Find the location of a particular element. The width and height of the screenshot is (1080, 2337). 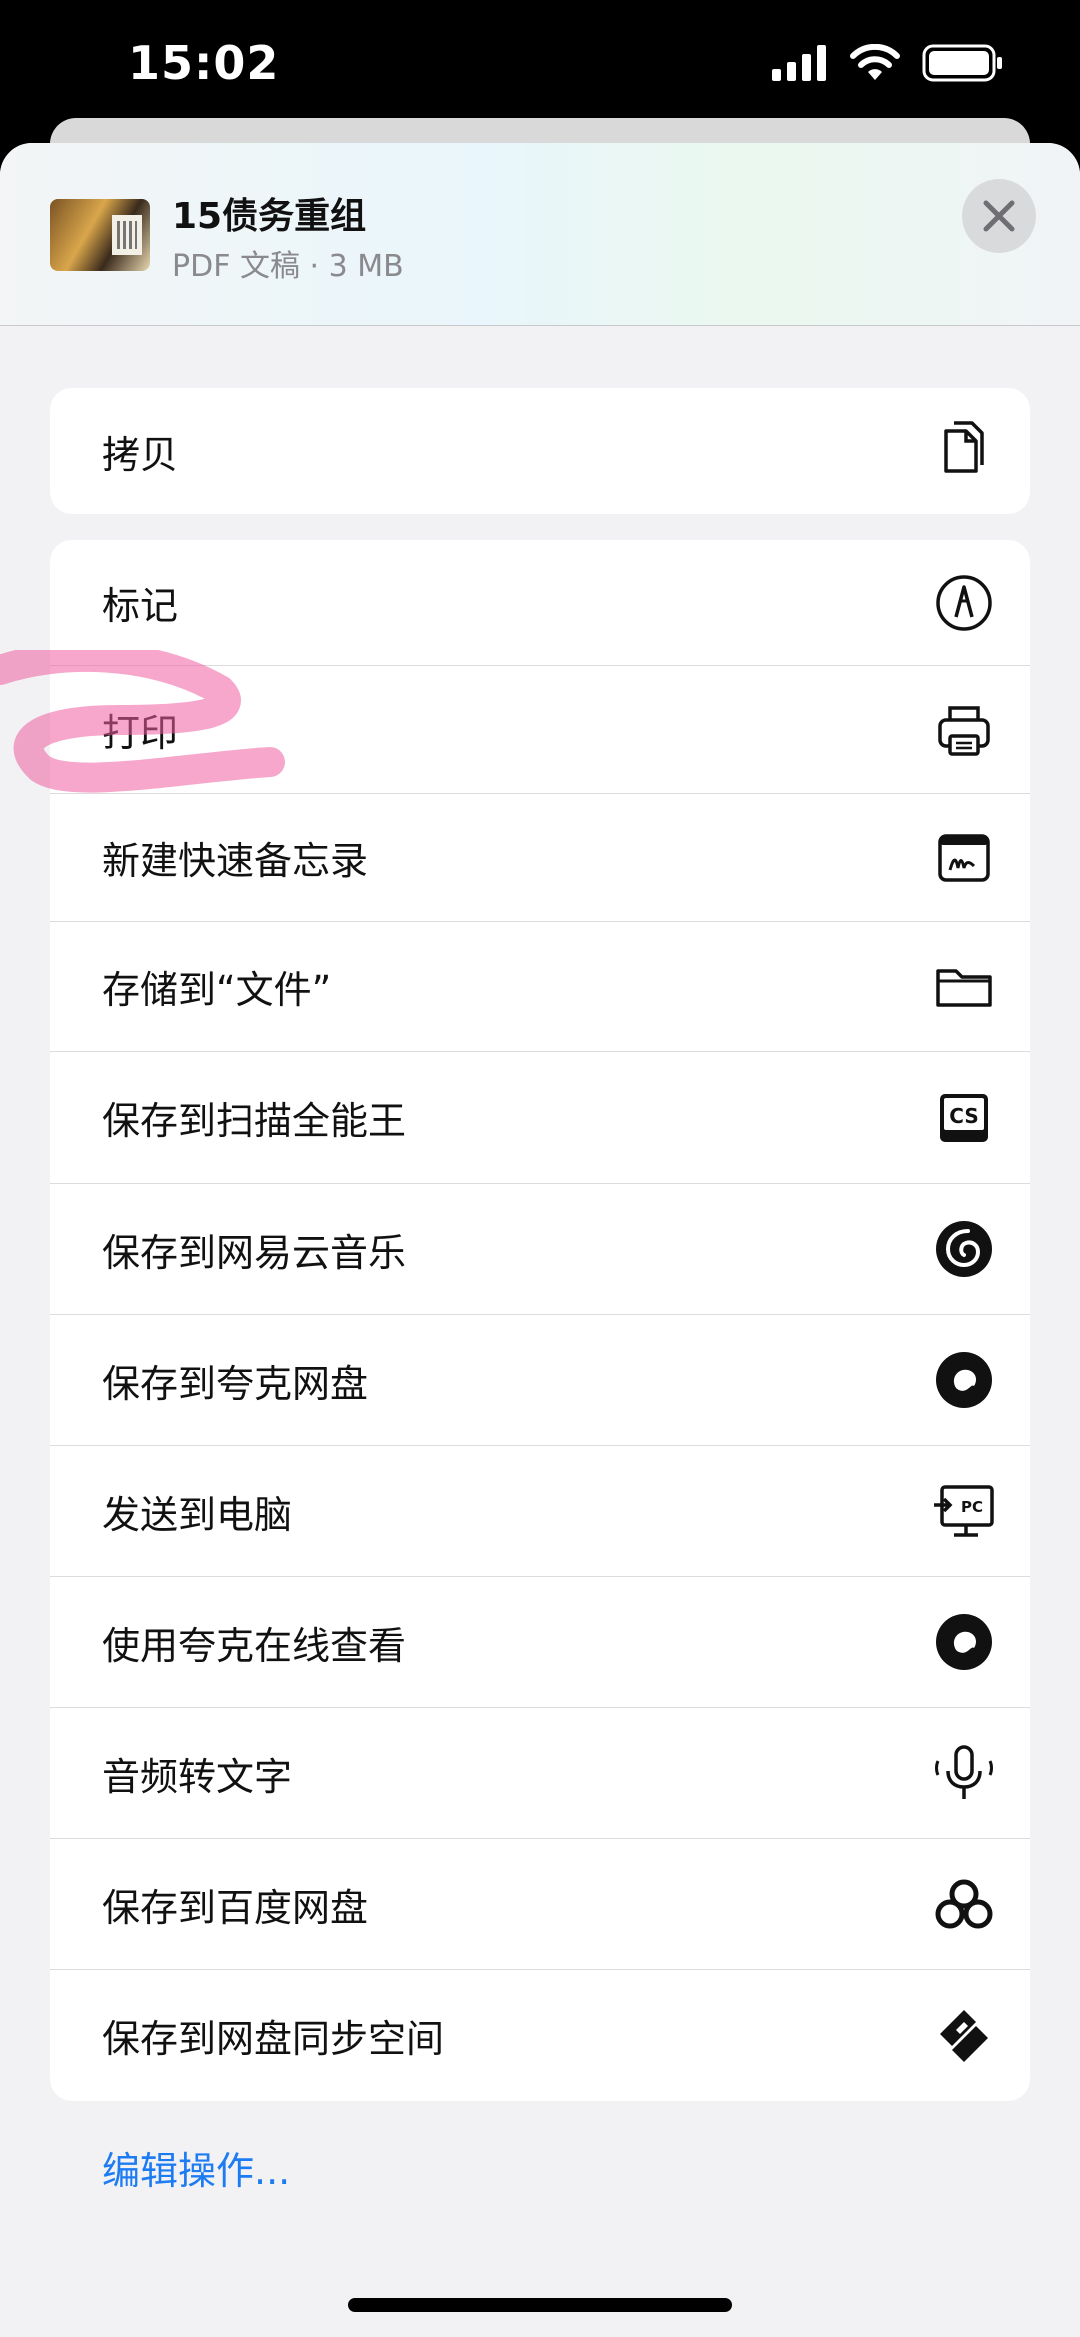

status-icons is located at coordinates (888, 63).